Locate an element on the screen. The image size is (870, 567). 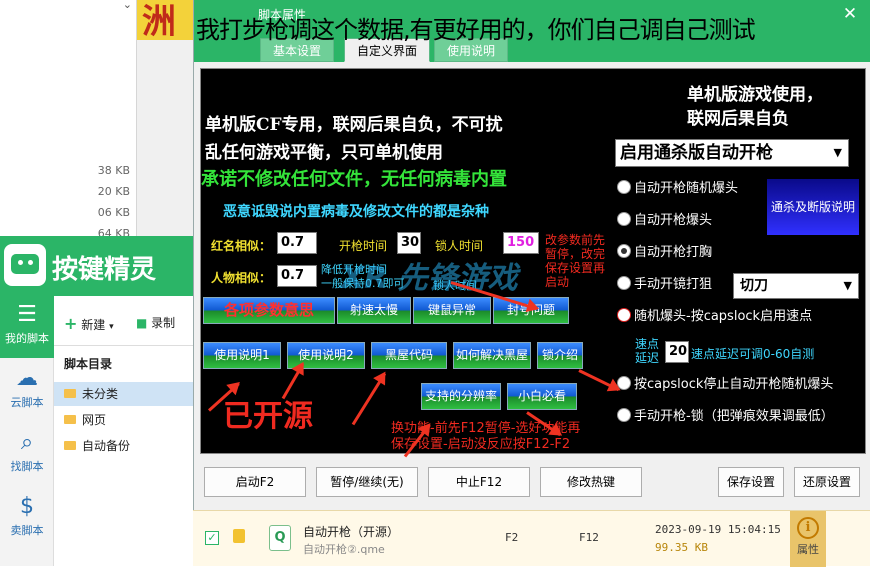
tree-item-uncategorized: 未分类 is located at coordinates (123, 394).